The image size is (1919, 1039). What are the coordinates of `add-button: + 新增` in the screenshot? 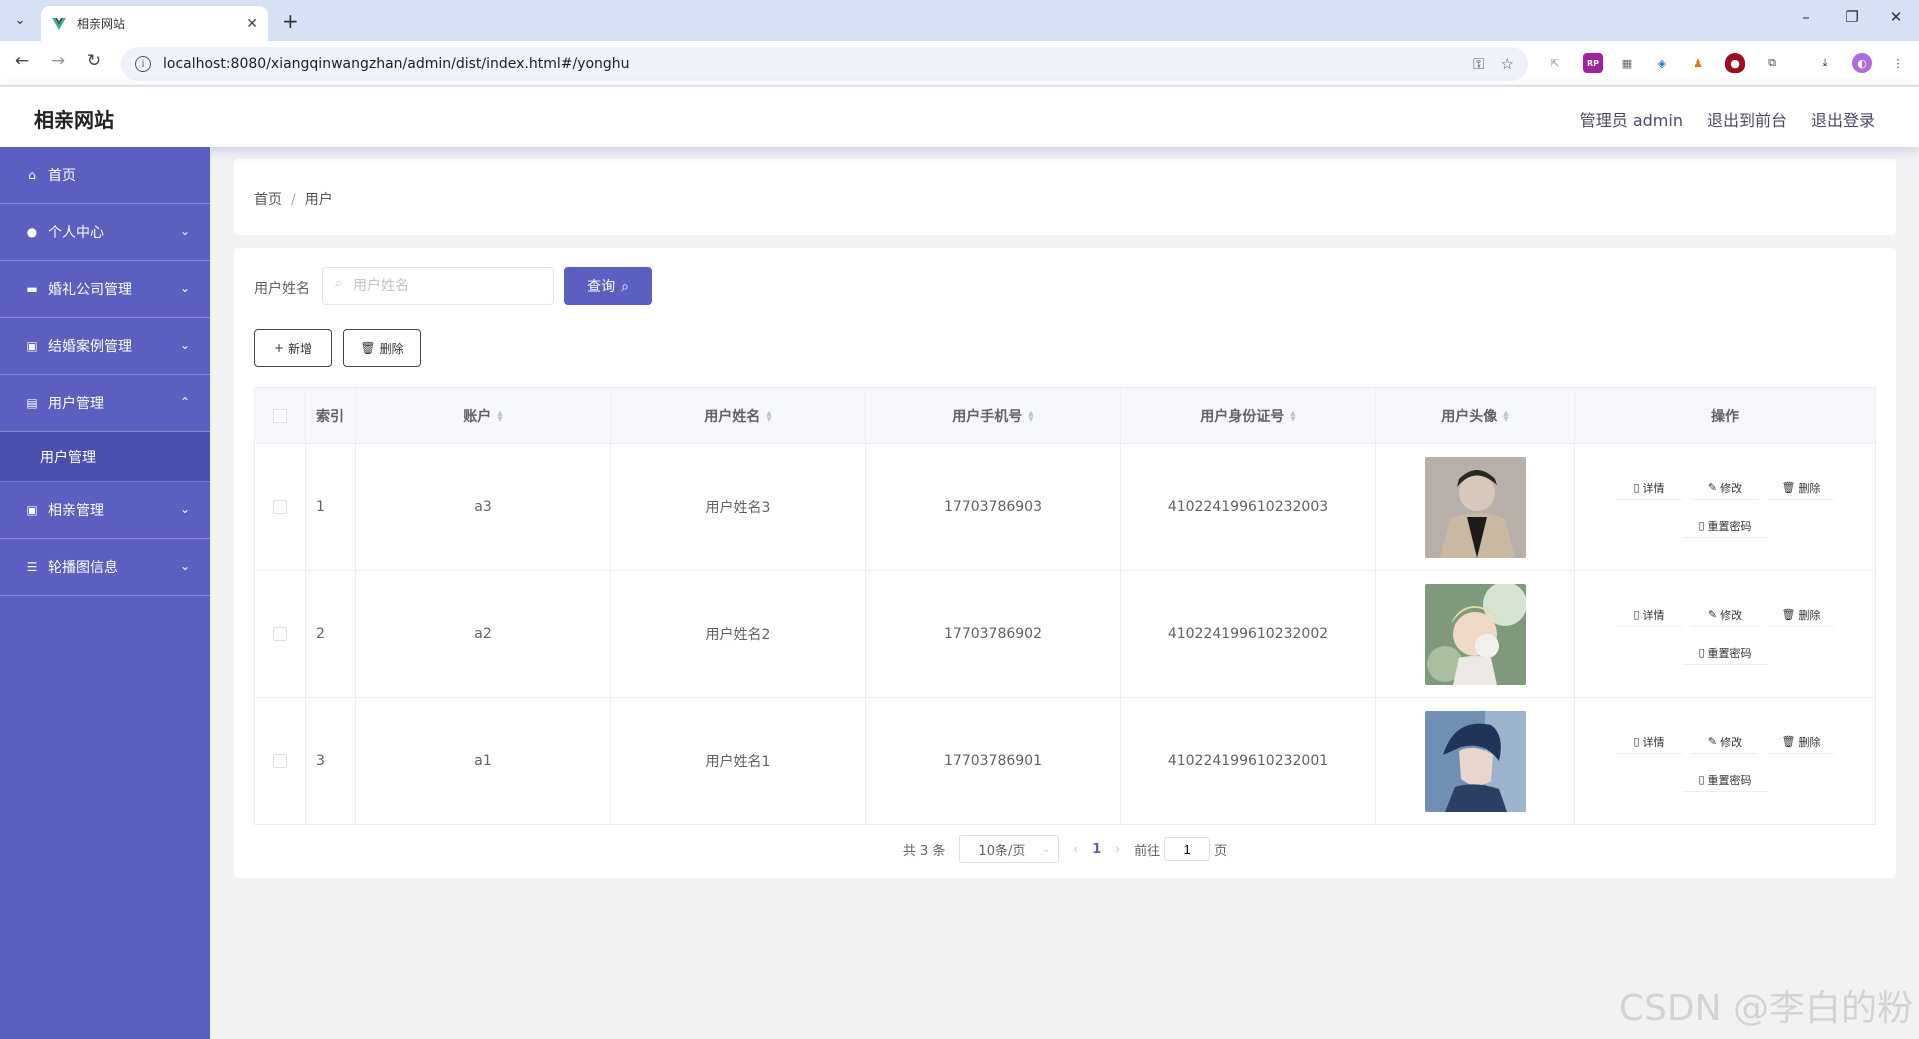 It's located at (293, 348).